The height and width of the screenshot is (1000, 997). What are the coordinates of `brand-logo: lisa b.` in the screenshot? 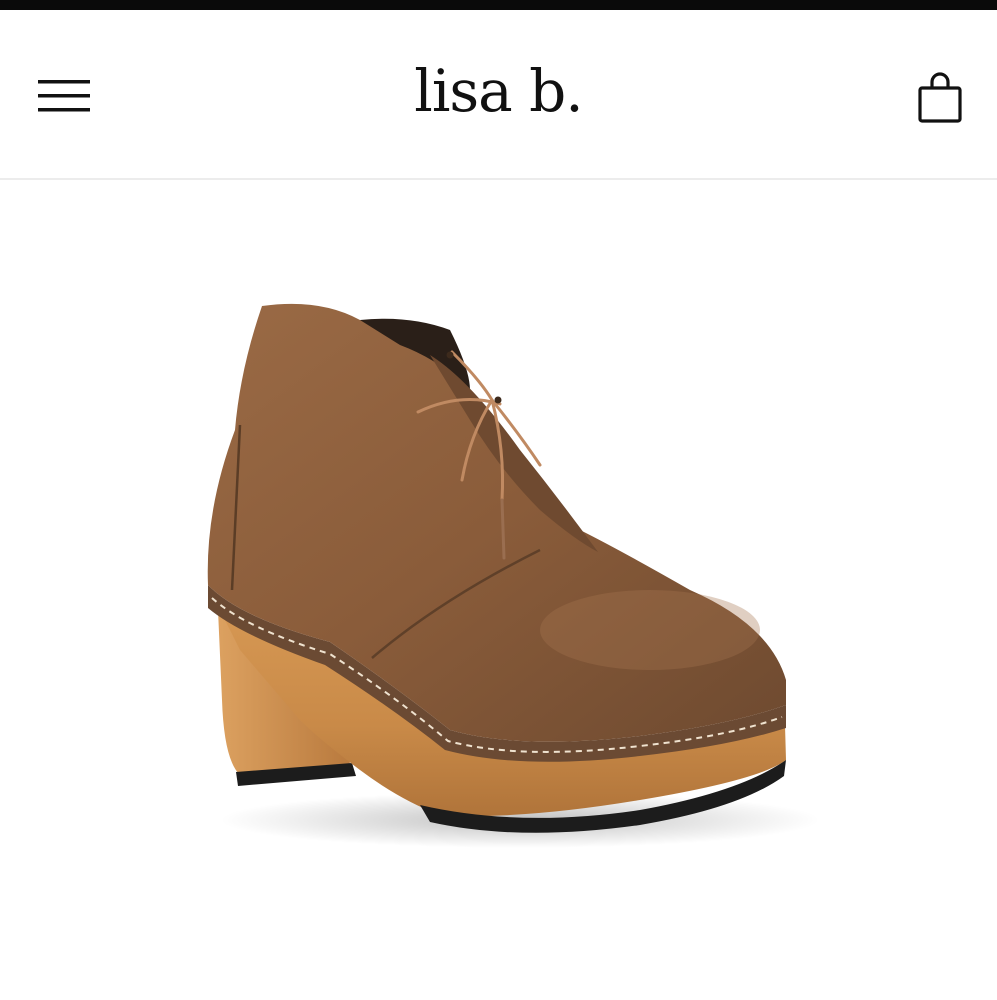 It's located at (498, 91).